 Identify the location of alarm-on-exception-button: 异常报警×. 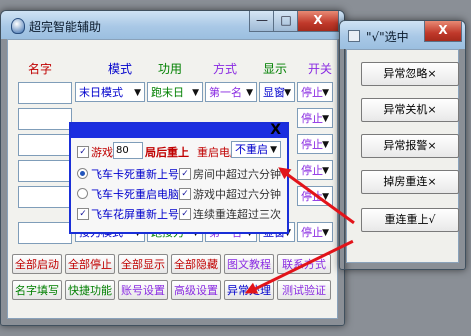
(410, 146).